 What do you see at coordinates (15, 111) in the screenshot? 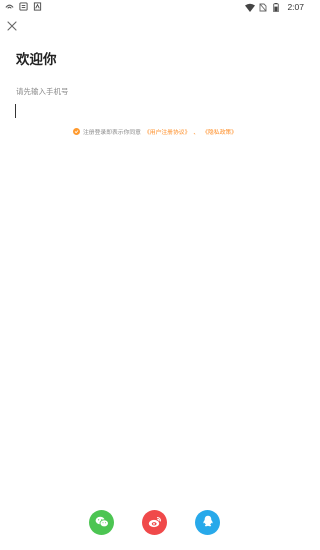
I see `text-caret` at bounding box center [15, 111].